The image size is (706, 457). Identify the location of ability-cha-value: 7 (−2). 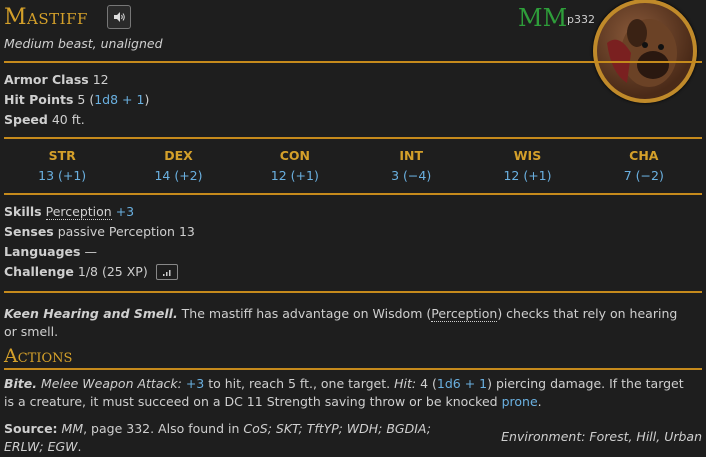
(644, 175).